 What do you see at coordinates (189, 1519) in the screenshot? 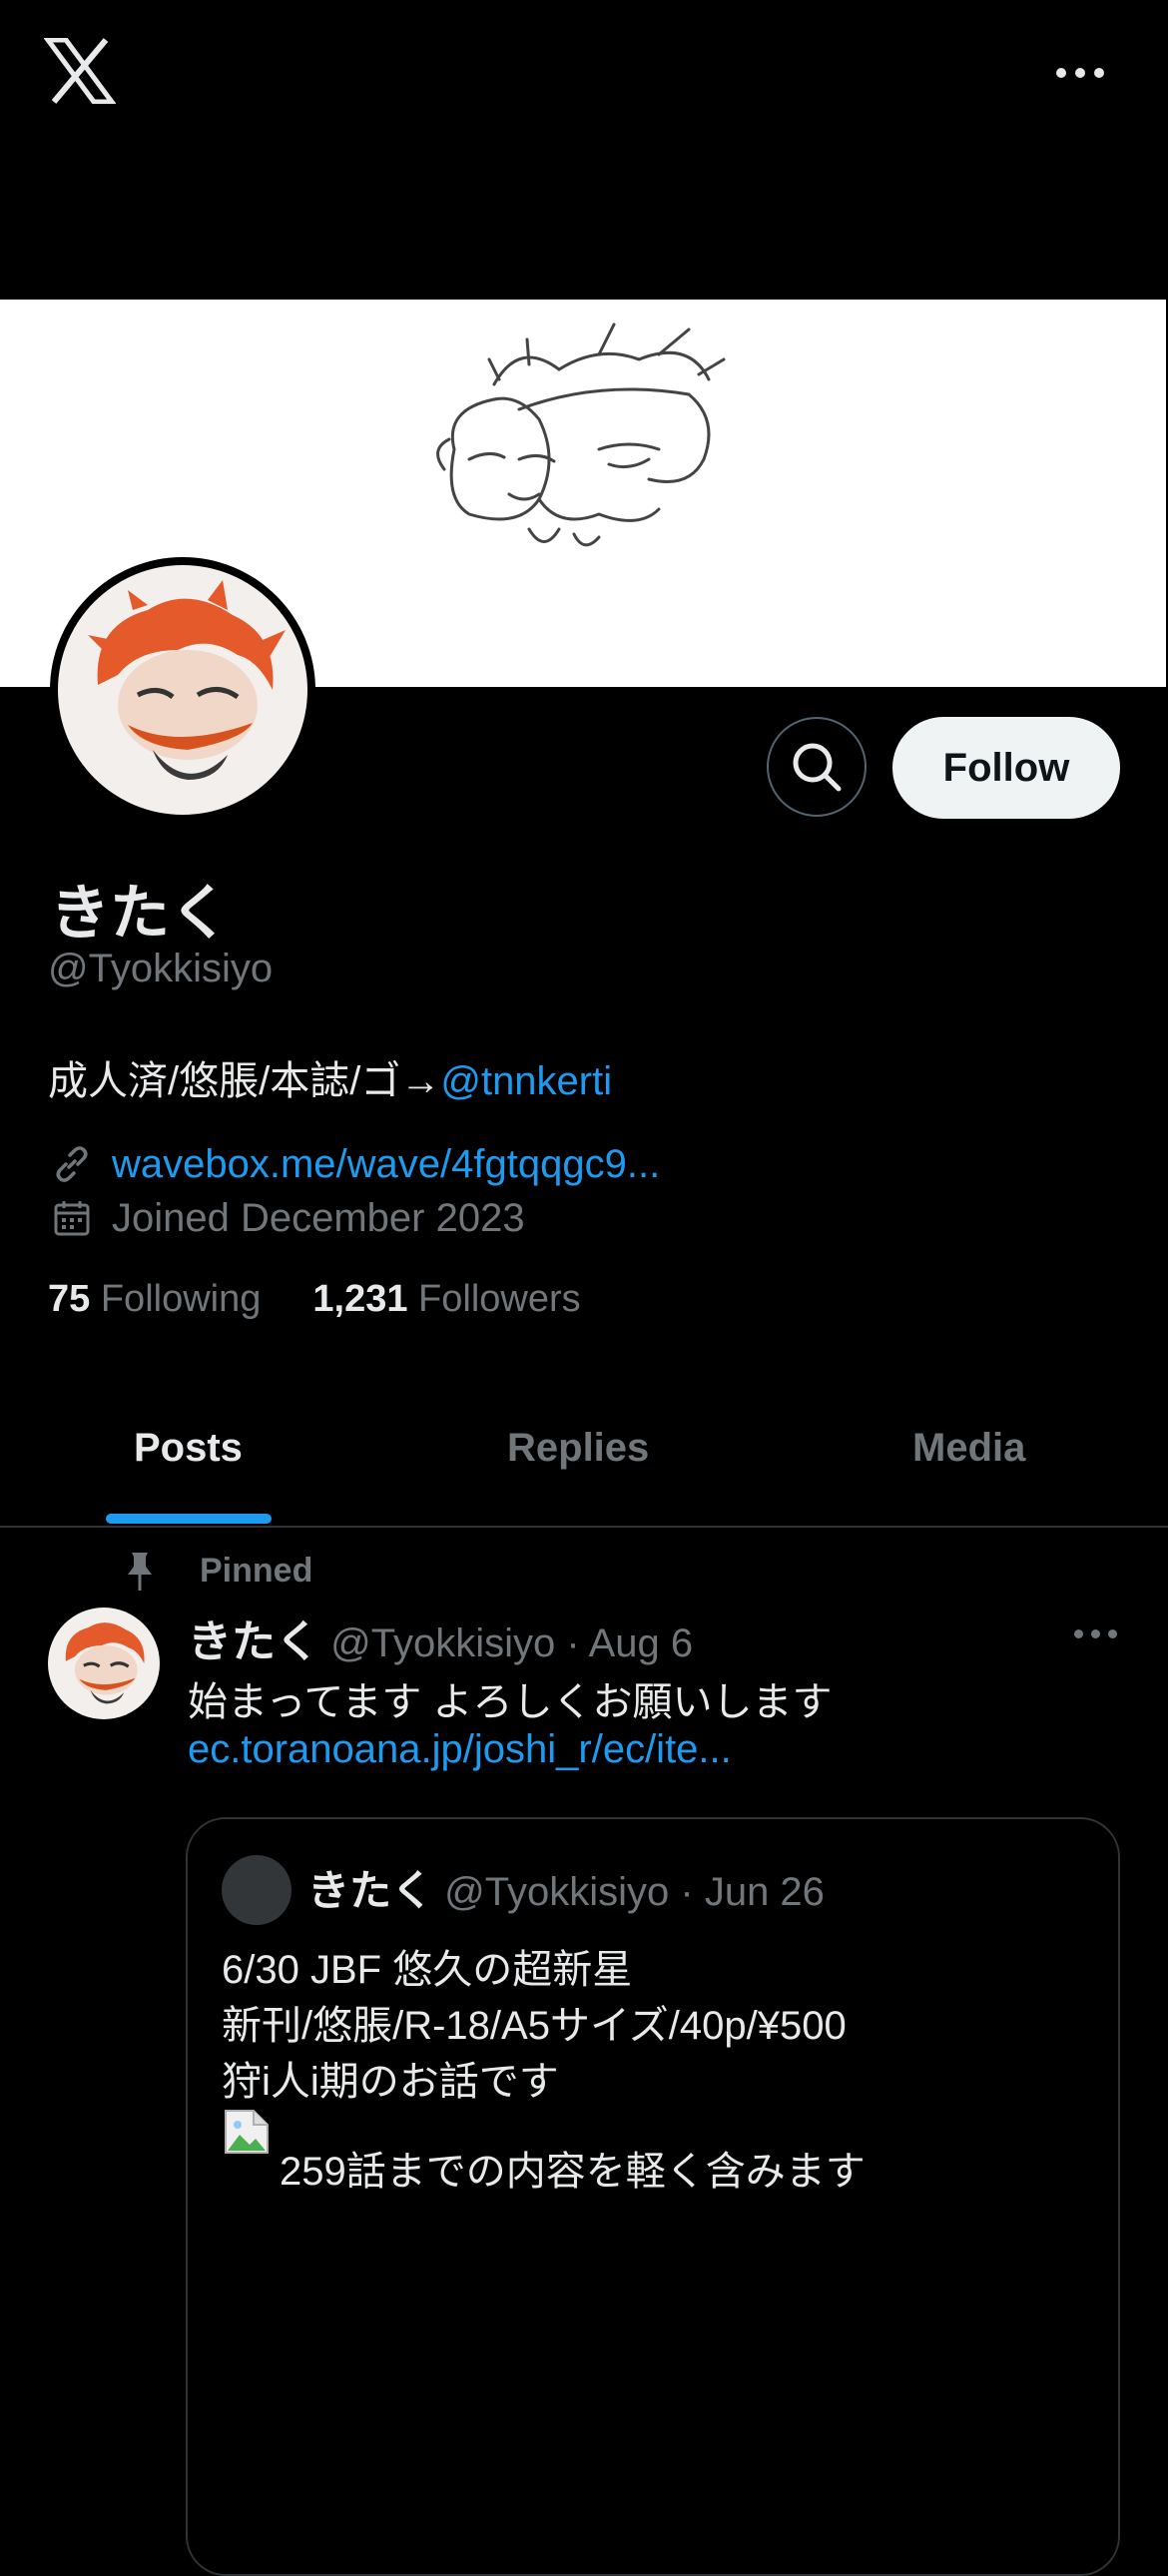
I see `active-tab-indicator` at bounding box center [189, 1519].